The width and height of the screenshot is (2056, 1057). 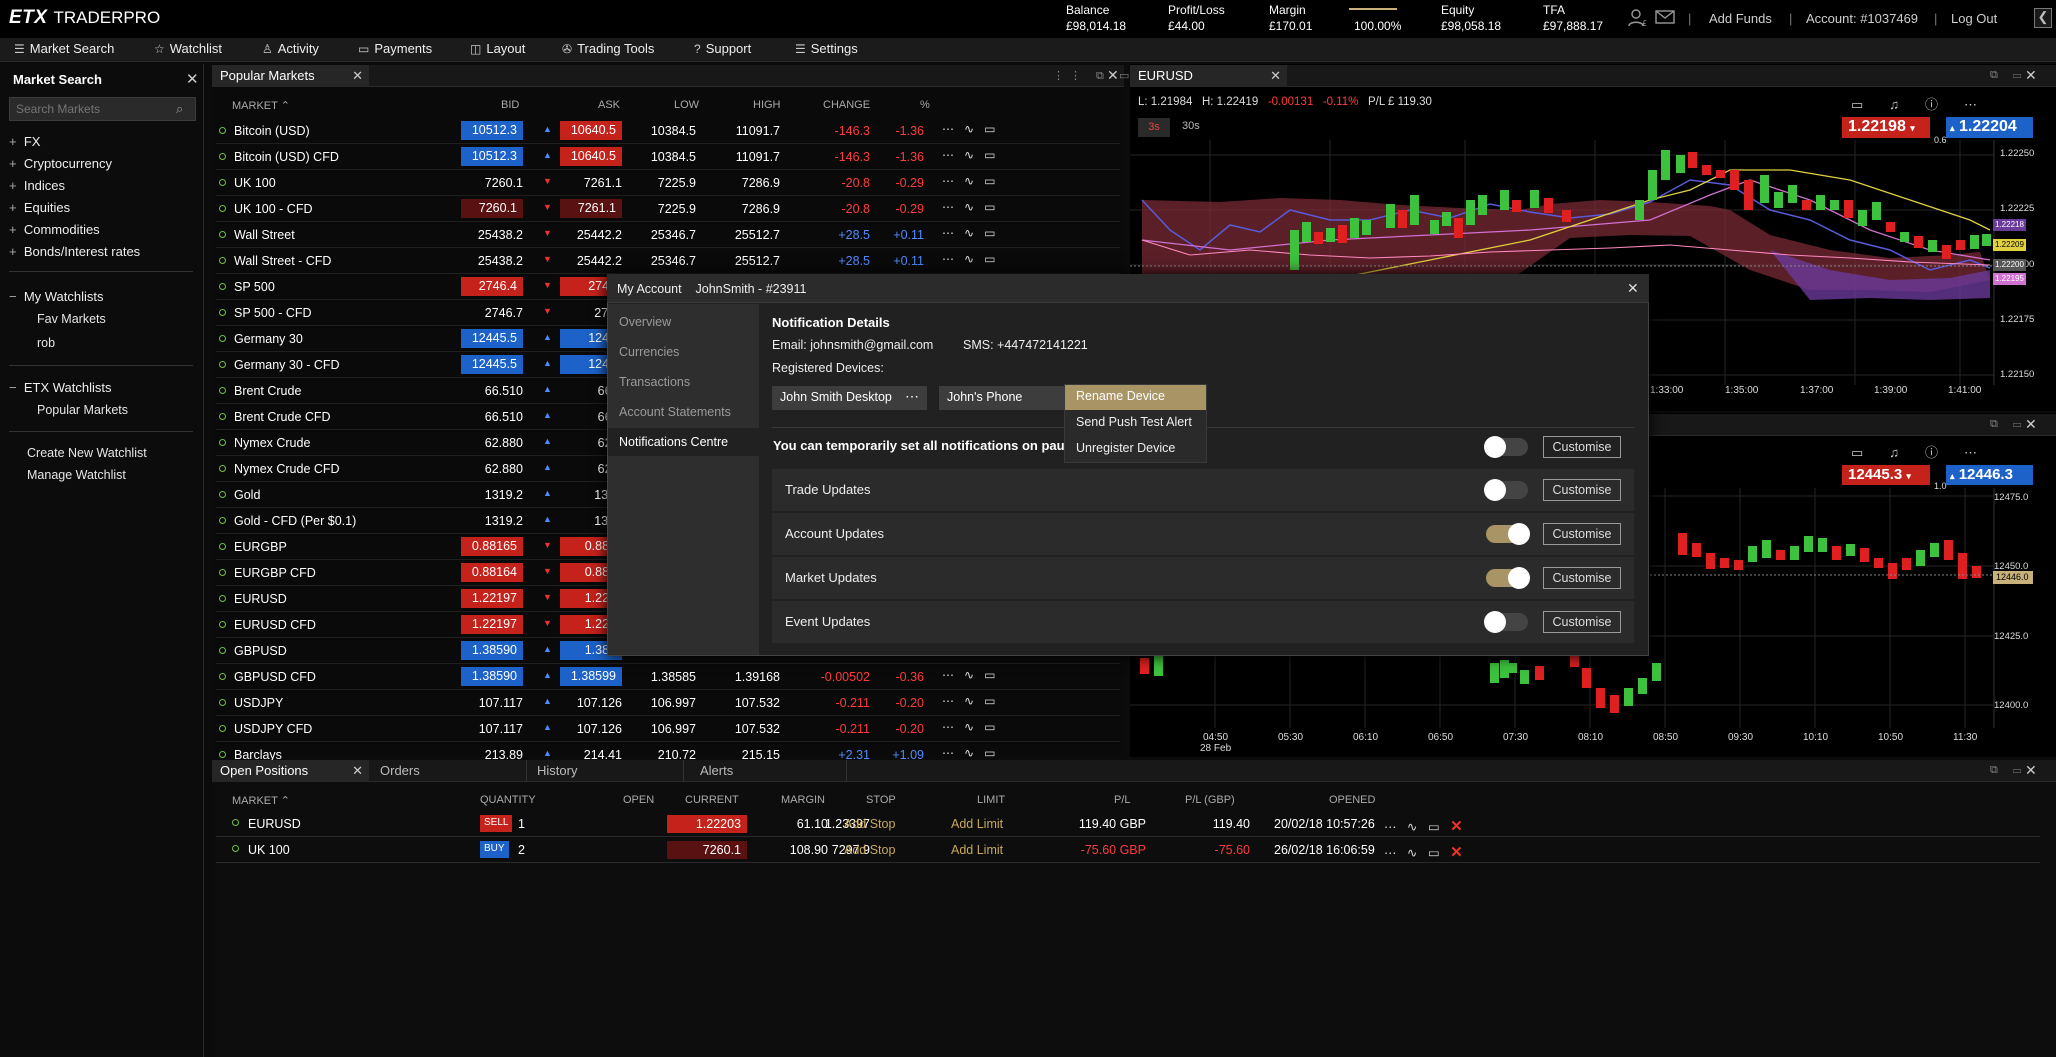 I want to click on search-input, so click(x=102, y=109).